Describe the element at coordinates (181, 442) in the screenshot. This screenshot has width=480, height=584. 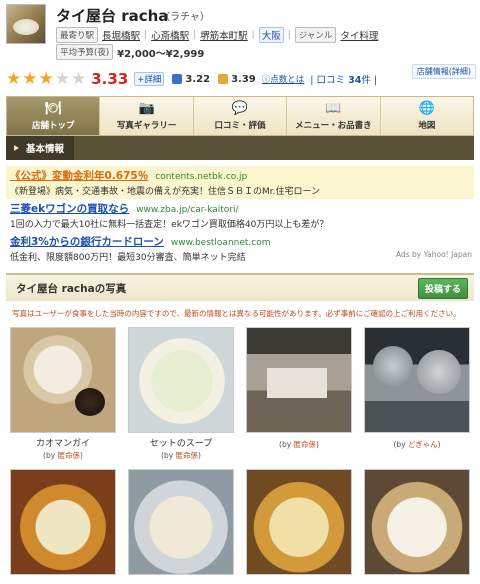
I see `photo-caption: セットのスープ` at that location.